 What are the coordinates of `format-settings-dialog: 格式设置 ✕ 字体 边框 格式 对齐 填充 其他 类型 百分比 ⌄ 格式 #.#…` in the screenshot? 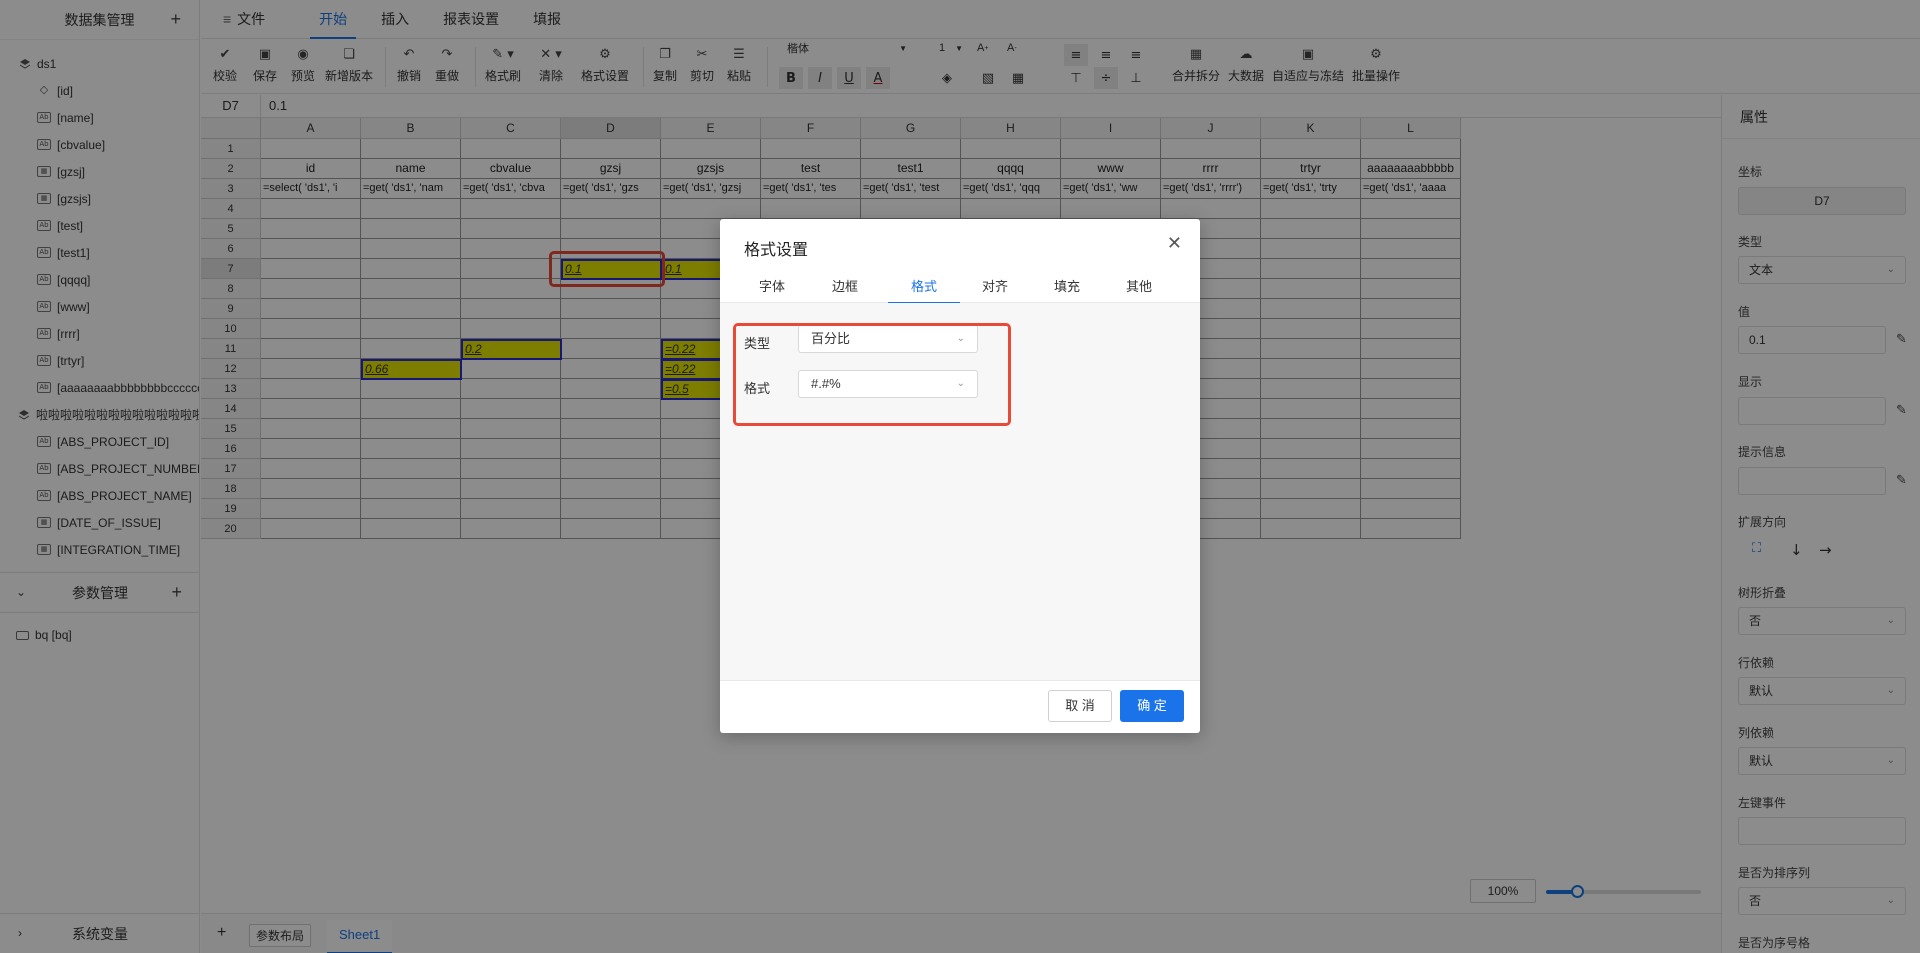 It's located at (960, 476).